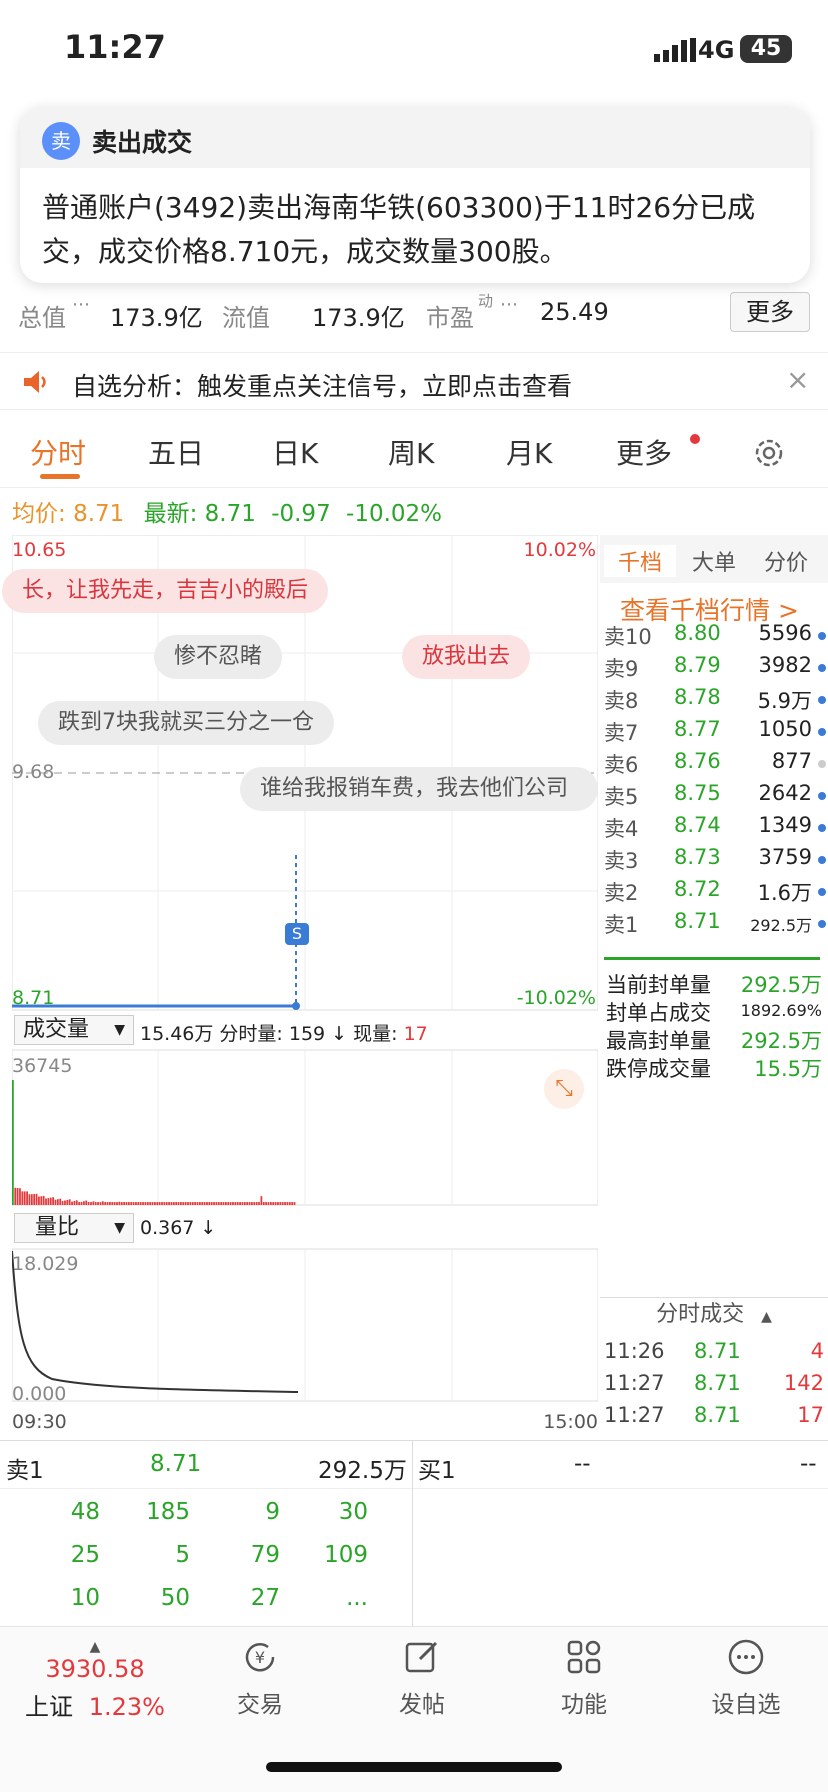 This screenshot has width=828, height=1792. I want to click on order-book-tabs: 千档 大单 分价, so click(714, 559).